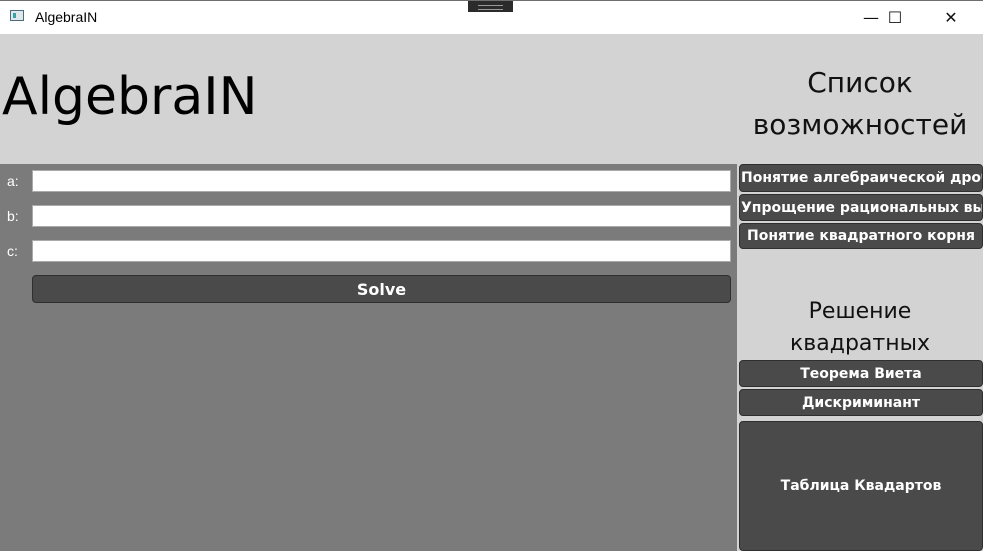 The width and height of the screenshot is (983, 551). Describe the element at coordinates (861, 373) in the screenshot. I see `vieta-theorem-button: Теорема Виета` at that location.